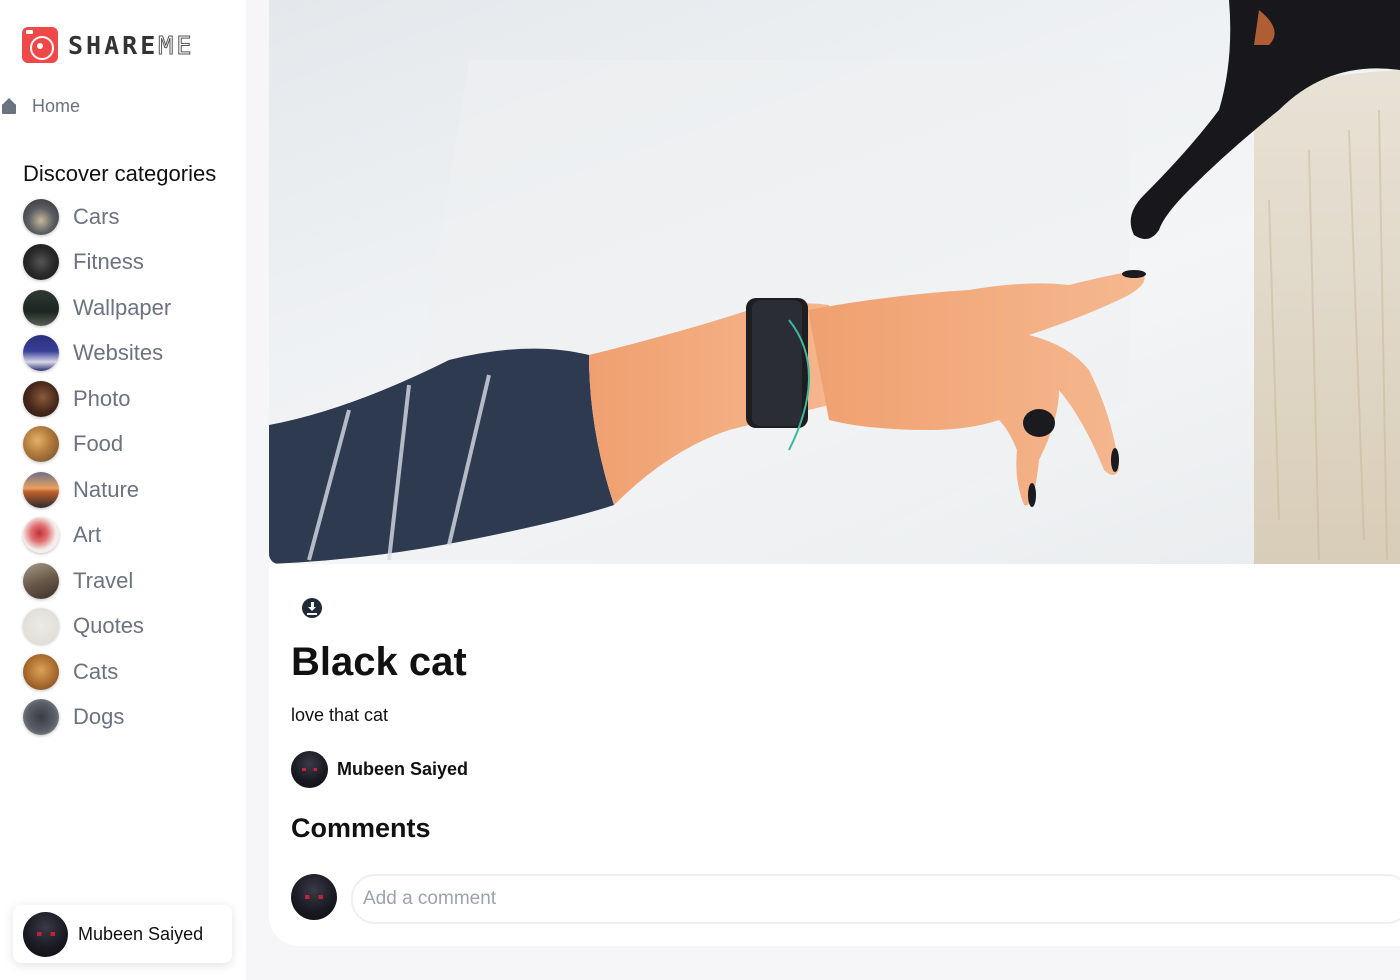 This screenshot has width=1400, height=980. I want to click on pin-title: Black cat, so click(379, 662).